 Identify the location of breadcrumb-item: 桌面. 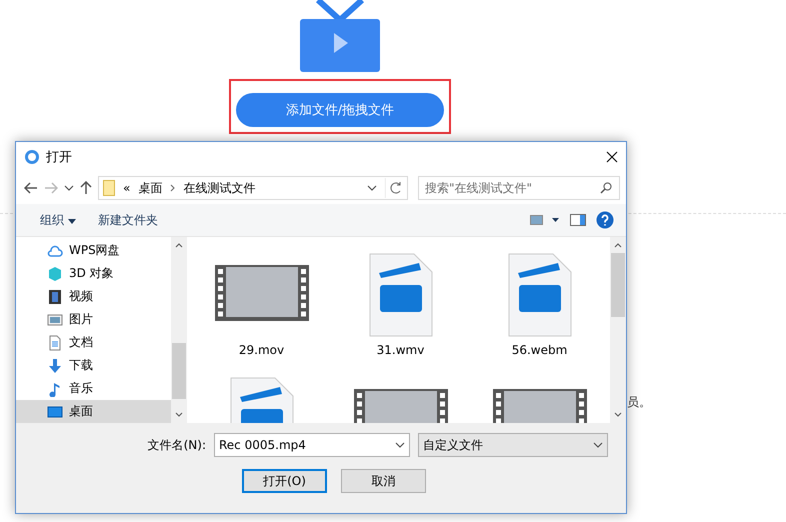
(150, 188).